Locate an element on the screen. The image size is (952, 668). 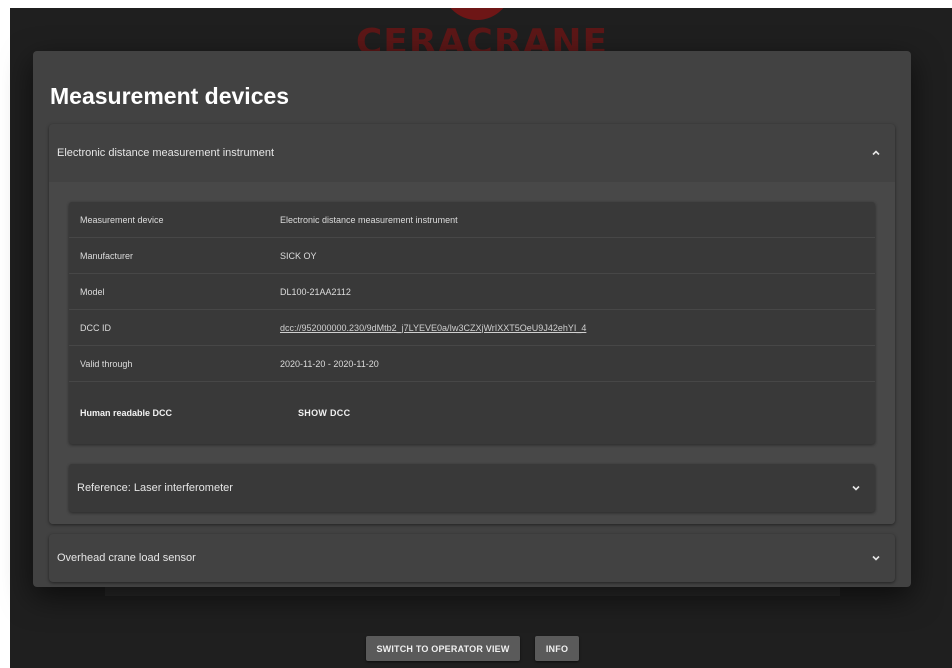
accordion-header-reference: Reference: Laser interferometer is located at coordinates (472, 488).